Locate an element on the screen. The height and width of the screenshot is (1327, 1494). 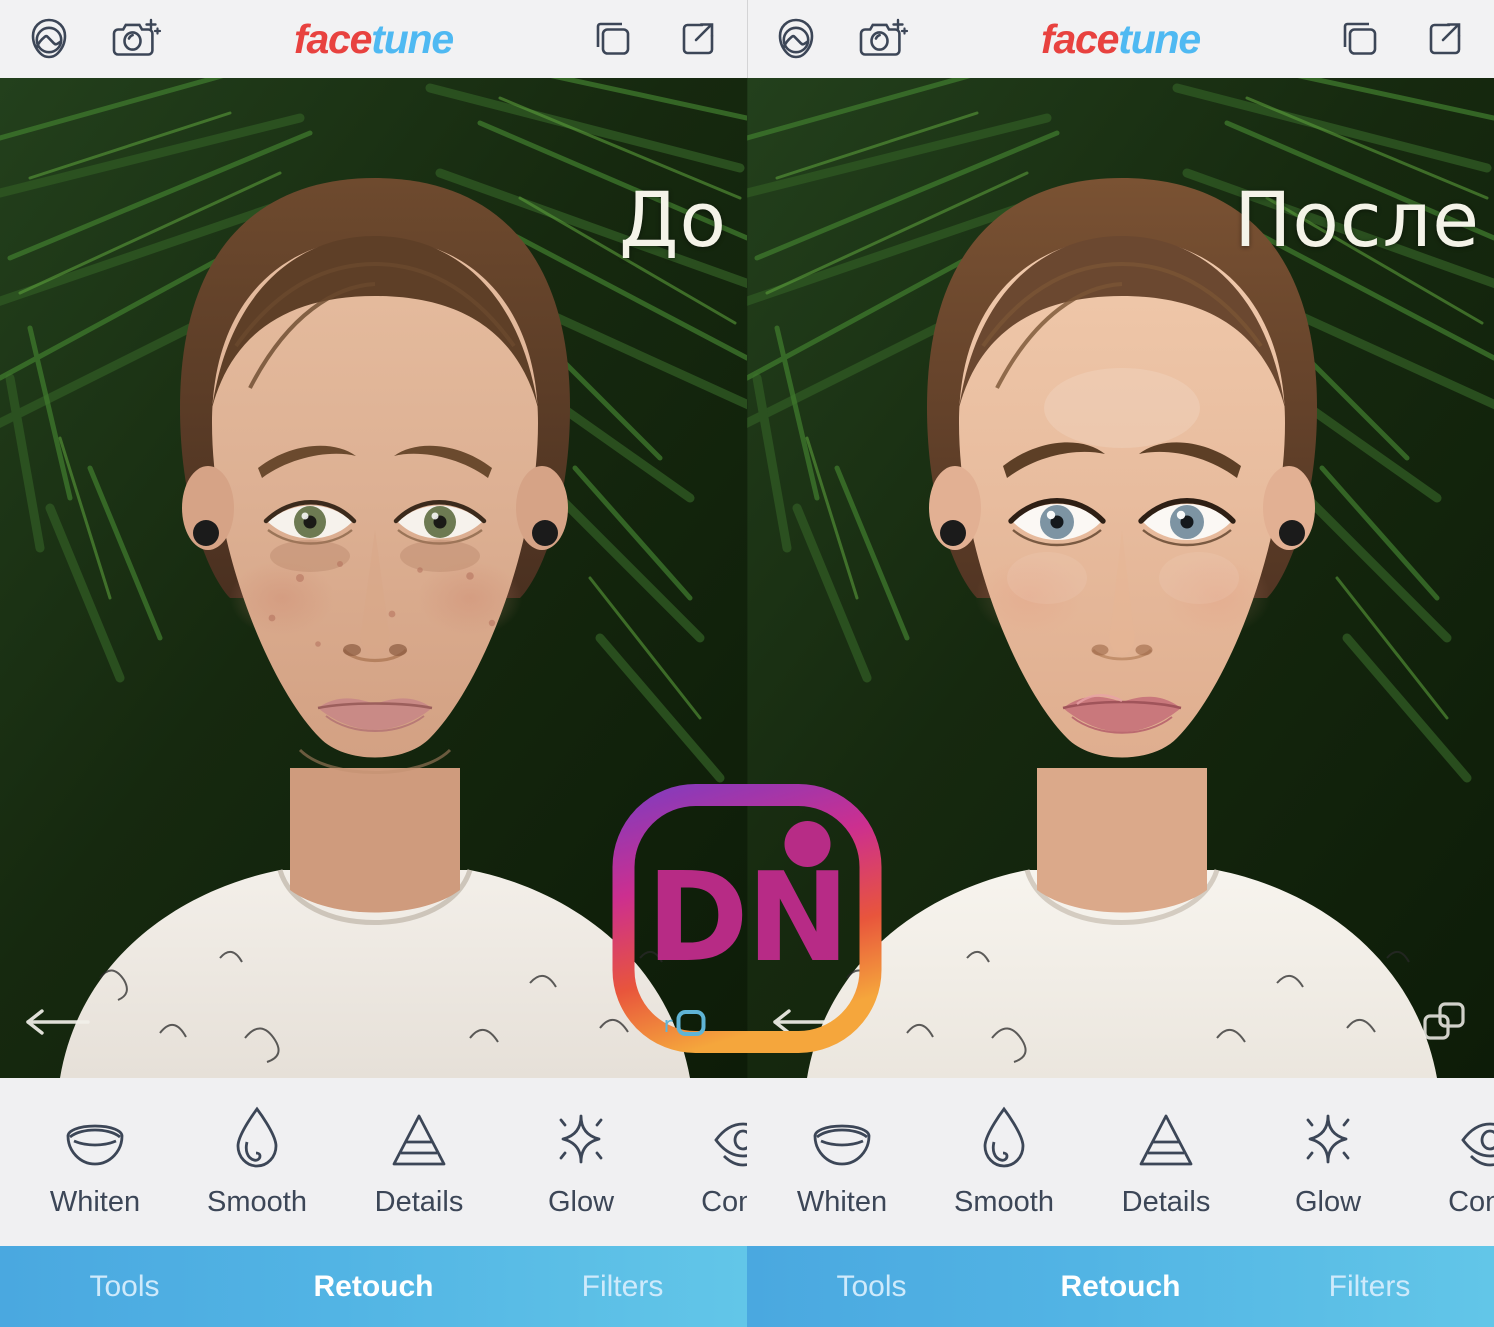
panel-caption: После is located at coordinates (1357, 219).